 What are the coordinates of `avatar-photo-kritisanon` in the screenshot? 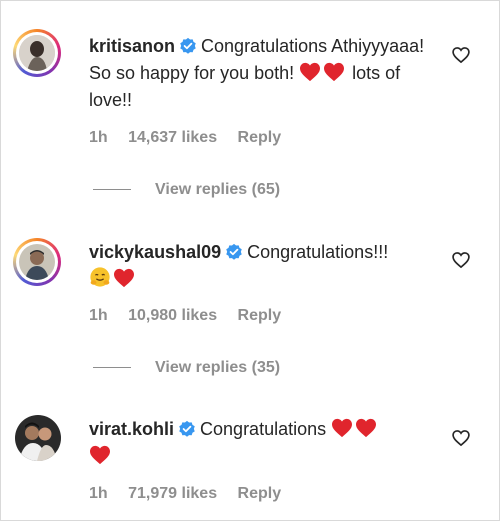 It's located at (37, 53).